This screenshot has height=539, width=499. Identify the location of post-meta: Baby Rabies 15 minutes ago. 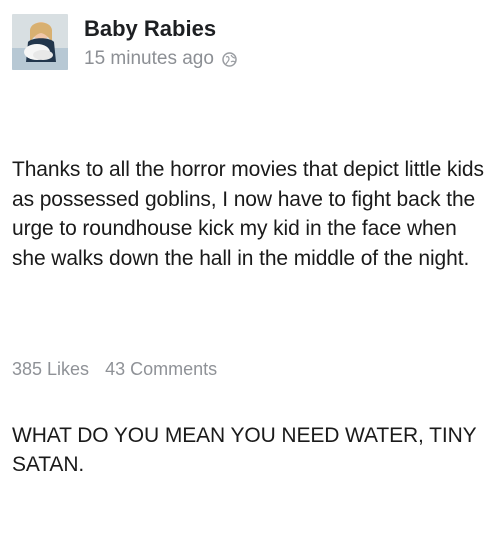
(160, 42).